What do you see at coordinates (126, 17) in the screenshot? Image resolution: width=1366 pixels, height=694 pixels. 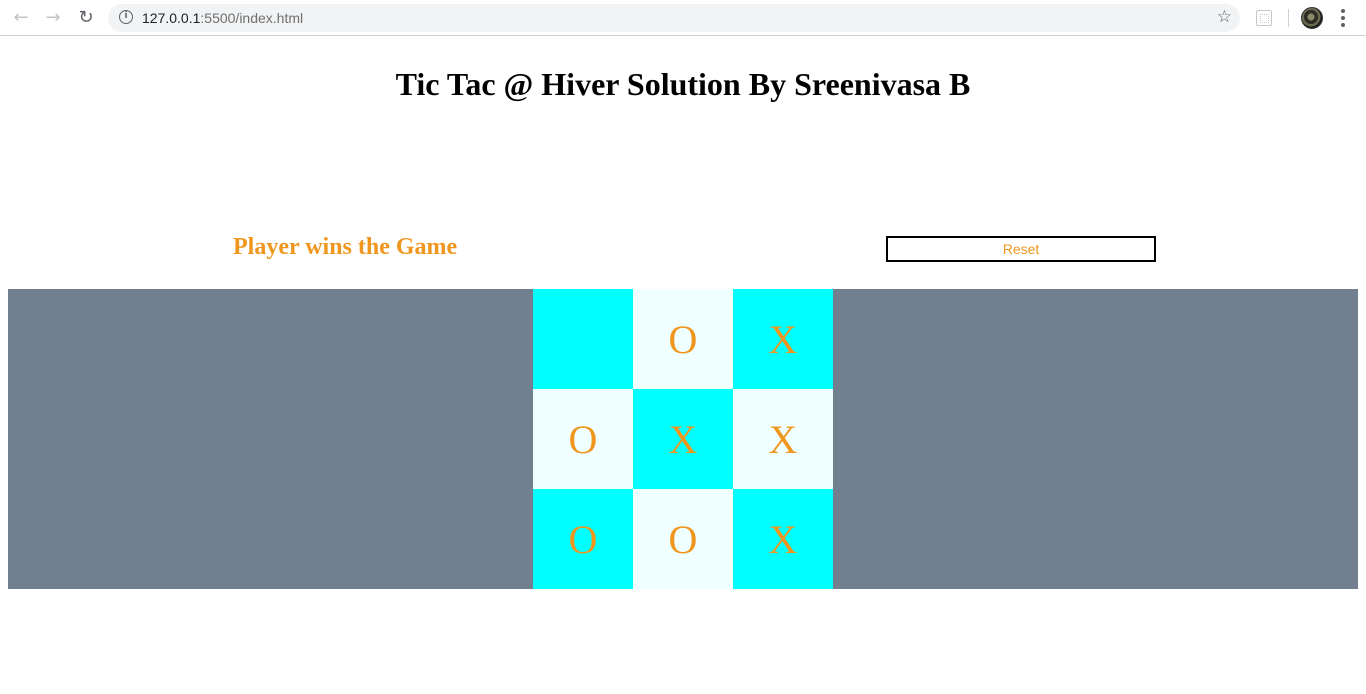 I see `info-icon: i` at bounding box center [126, 17].